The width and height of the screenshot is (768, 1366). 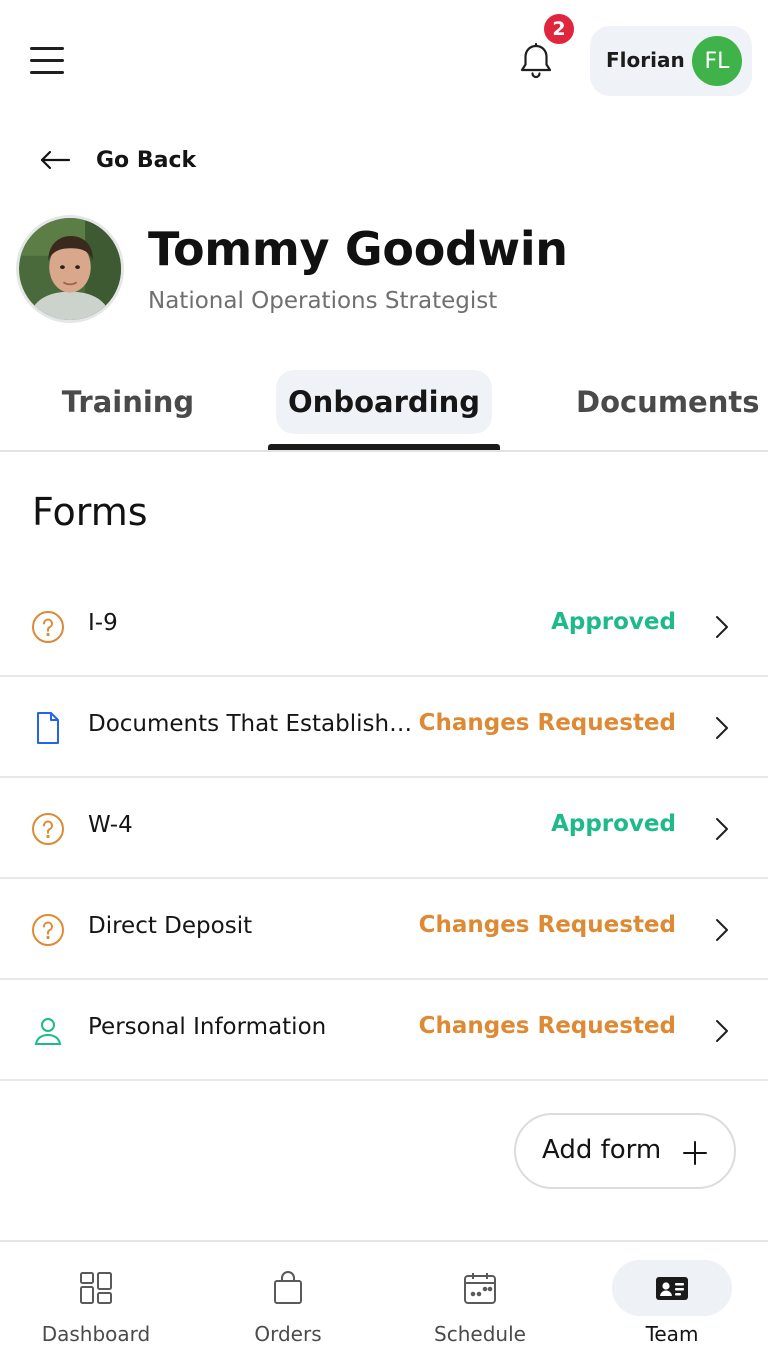 I want to click on go-back-label: Go Back, so click(x=146, y=160).